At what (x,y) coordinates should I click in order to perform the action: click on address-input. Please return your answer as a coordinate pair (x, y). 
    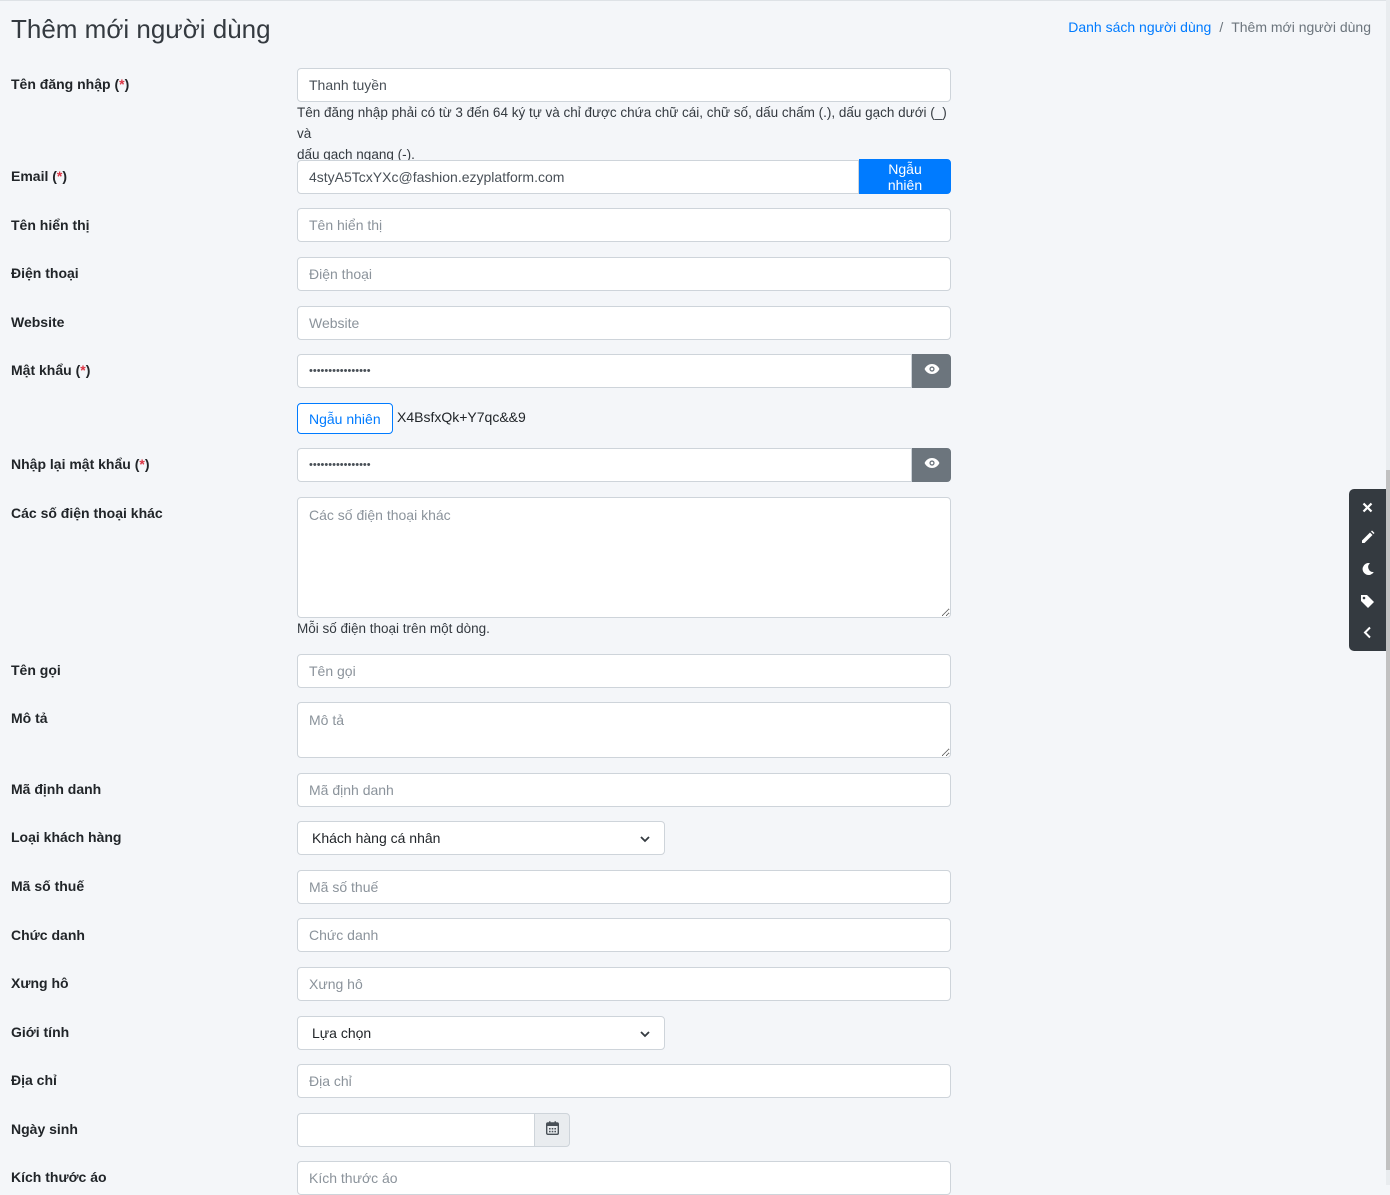
    Looking at the image, I should click on (624, 1081).